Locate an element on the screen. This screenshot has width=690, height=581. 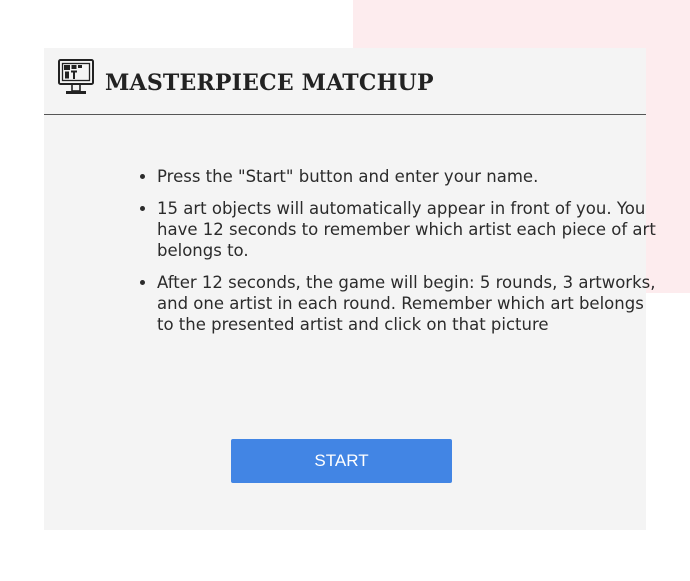
panel-header: MASTERPIECE MATCHUP is located at coordinates (345, 81).